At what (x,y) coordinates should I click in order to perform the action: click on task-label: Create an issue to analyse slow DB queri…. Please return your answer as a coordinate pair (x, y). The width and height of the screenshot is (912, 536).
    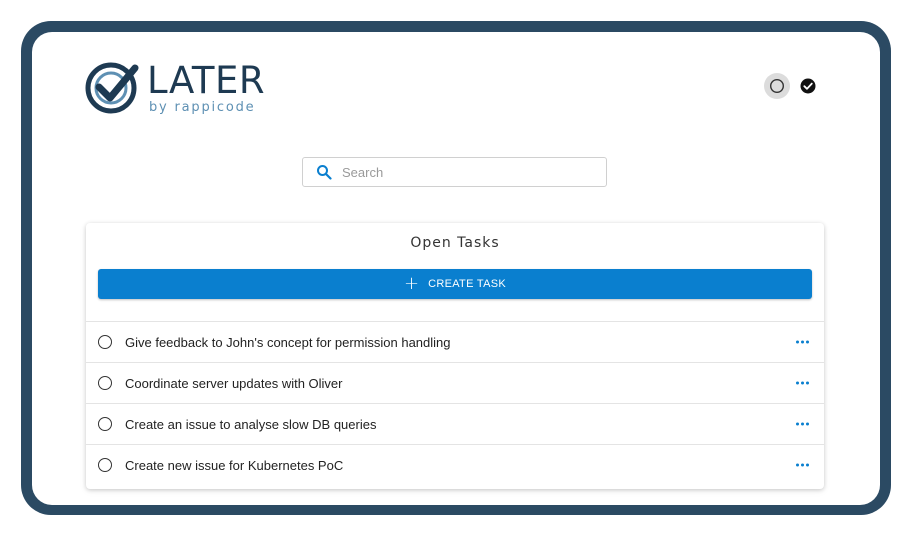
    Looking at the image, I should click on (251, 424).